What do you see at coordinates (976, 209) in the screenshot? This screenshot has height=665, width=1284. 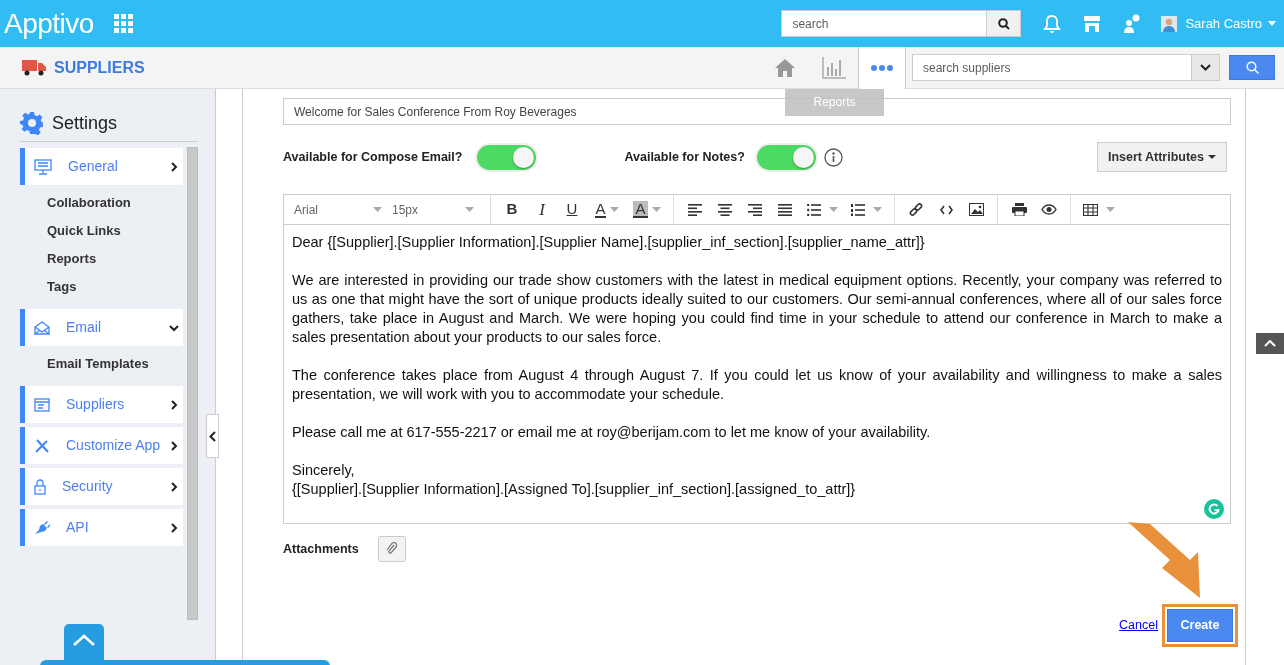 I see `image-icon` at bounding box center [976, 209].